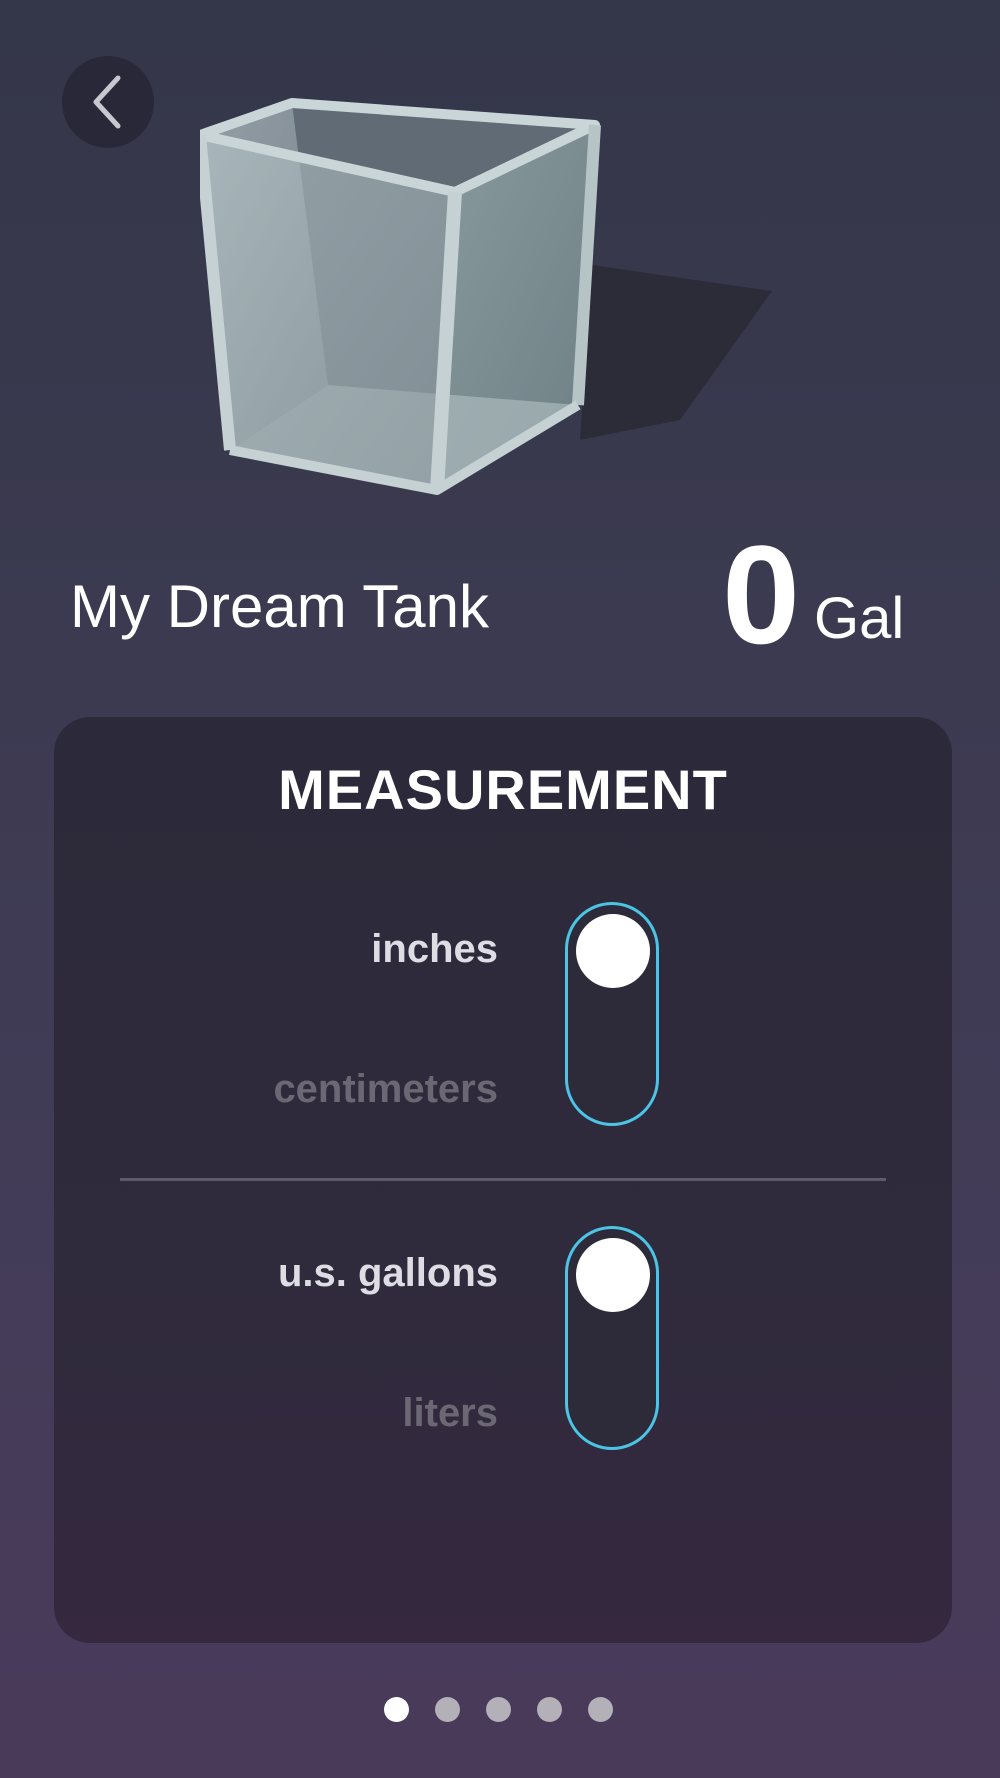  Describe the element at coordinates (385, 1089) in the screenshot. I see `option-centimeters: centimeters` at that location.